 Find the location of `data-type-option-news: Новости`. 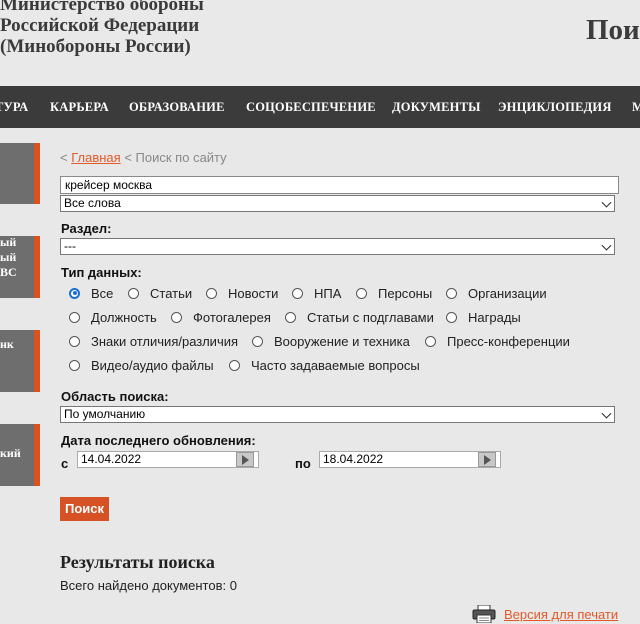

data-type-option-news: Новости is located at coordinates (242, 293).